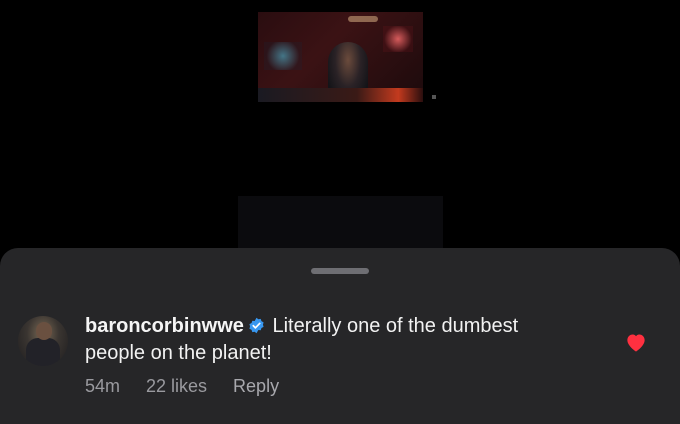 Image resolution: width=680 pixels, height=424 pixels. Describe the element at coordinates (44, 331) in the screenshot. I see `avatar-head-shape` at that location.